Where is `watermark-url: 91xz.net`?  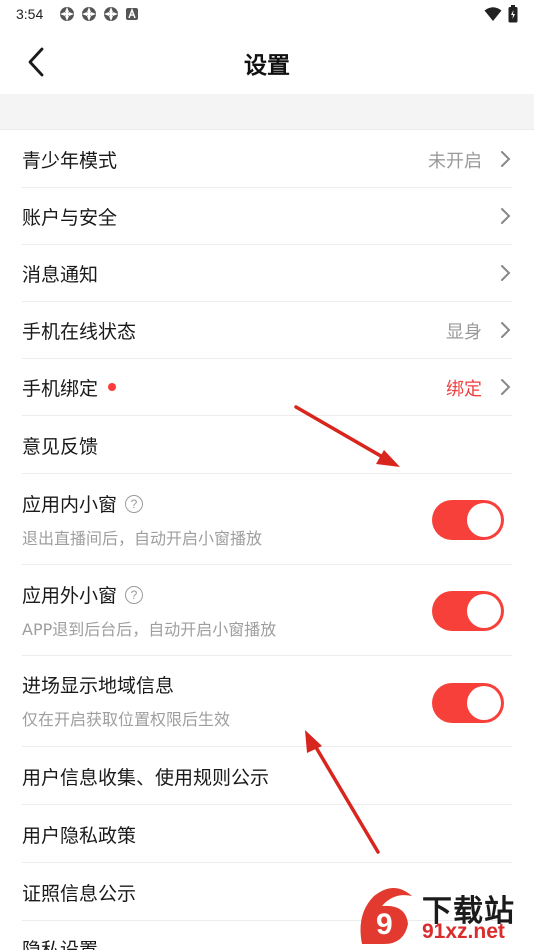
watermark-url: 91xz.net is located at coordinates (463, 931).